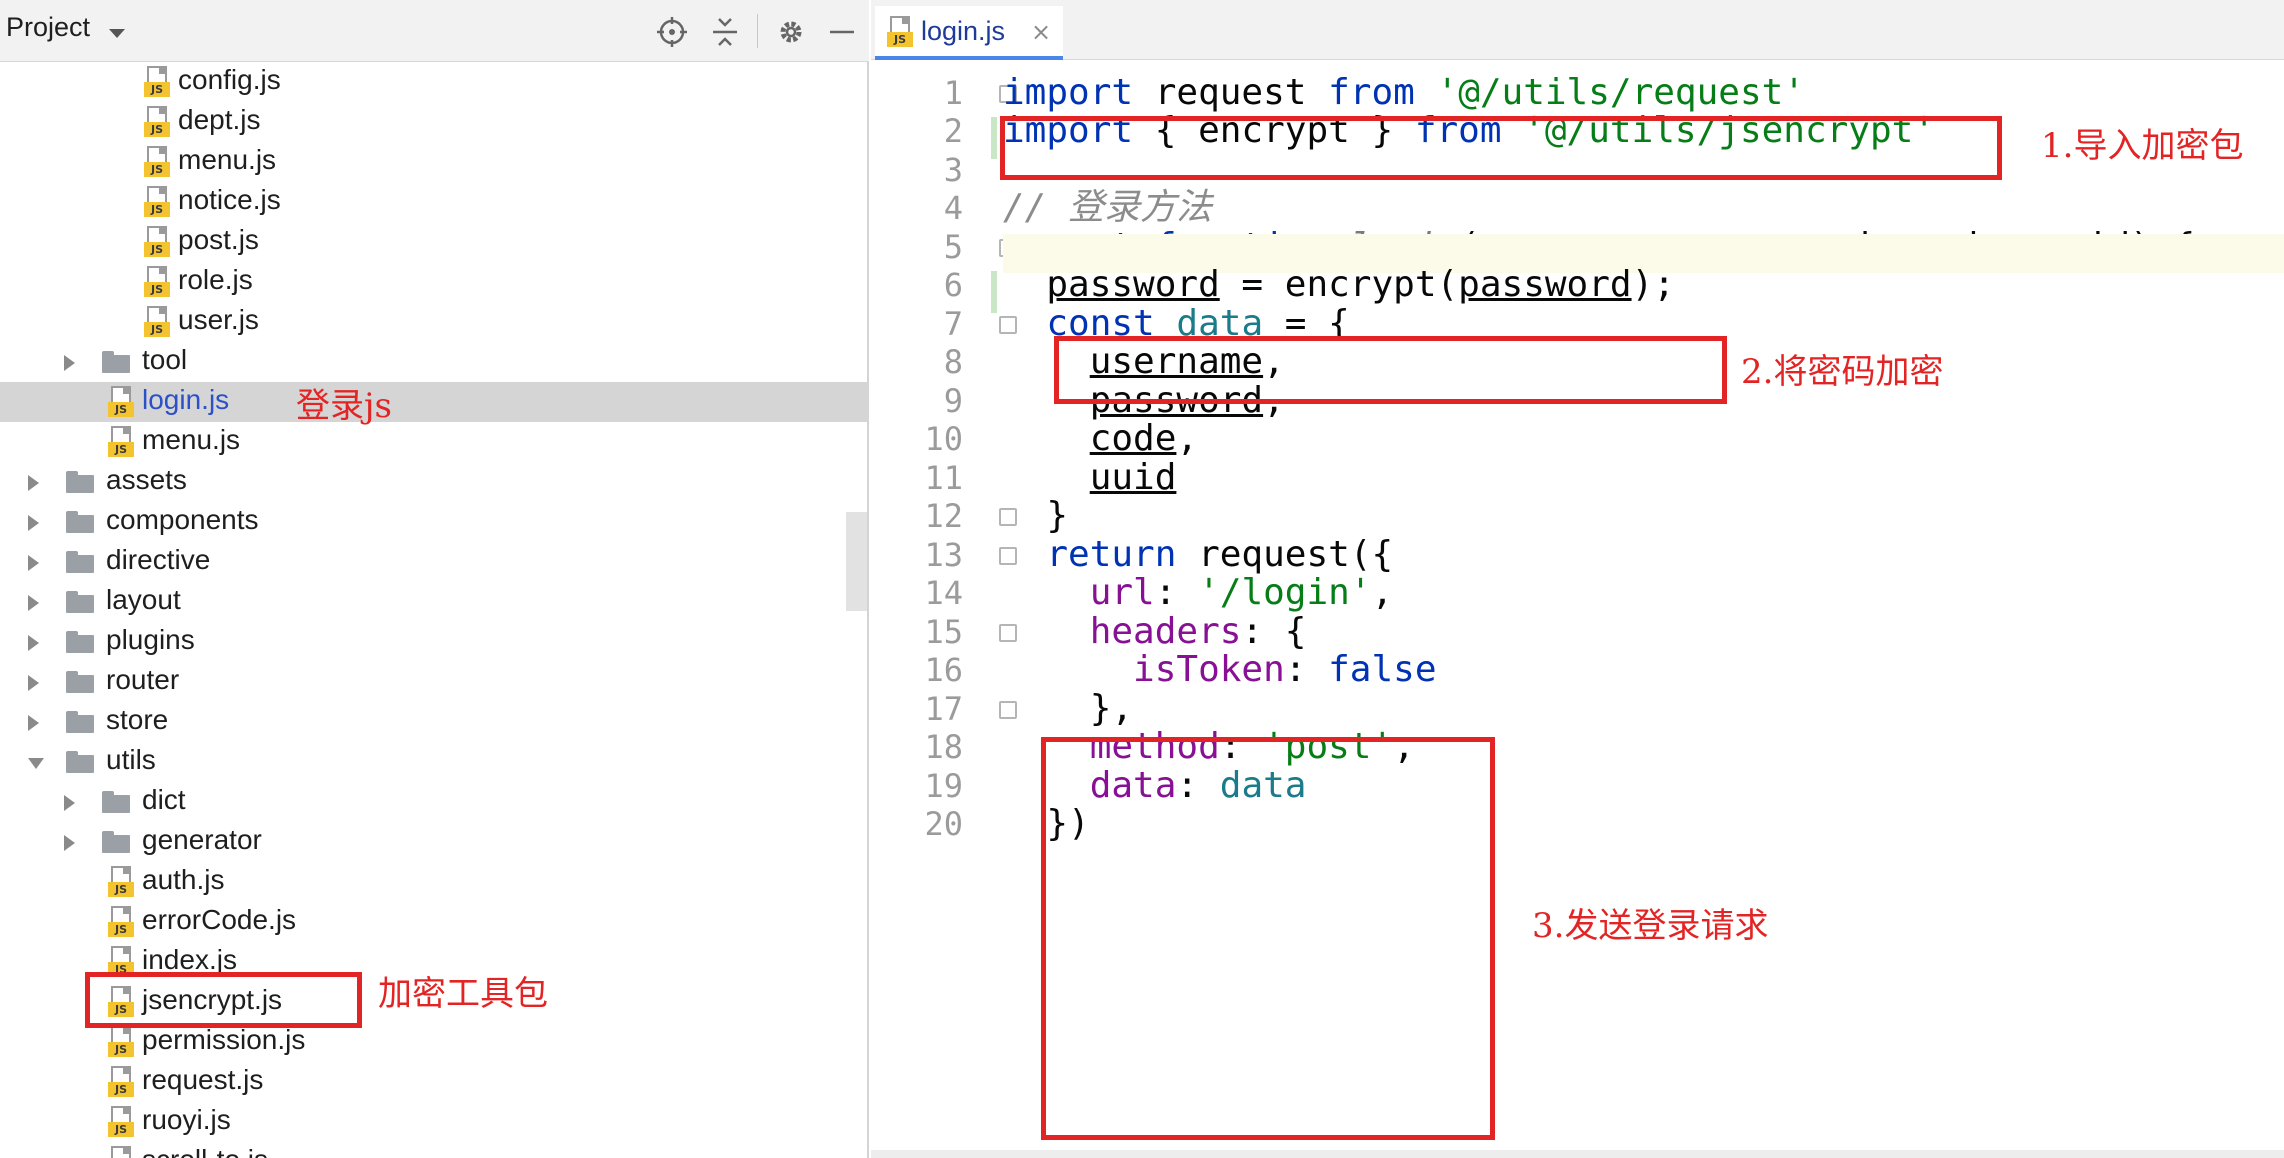 This screenshot has width=2284, height=1158. Describe the element at coordinates (963, 31) in the screenshot. I see `tab-label: login.js` at that location.